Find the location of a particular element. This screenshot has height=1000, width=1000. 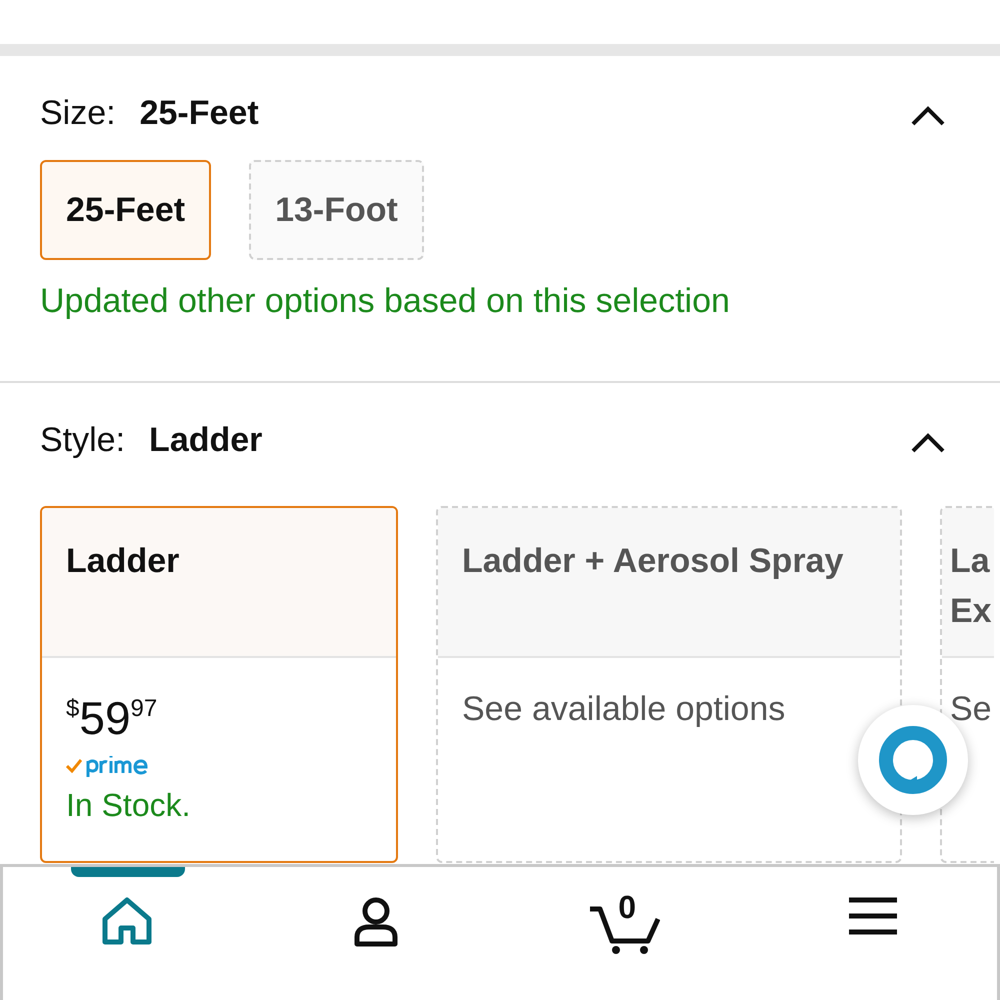

cart-count: 0 is located at coordinates (627, 907).